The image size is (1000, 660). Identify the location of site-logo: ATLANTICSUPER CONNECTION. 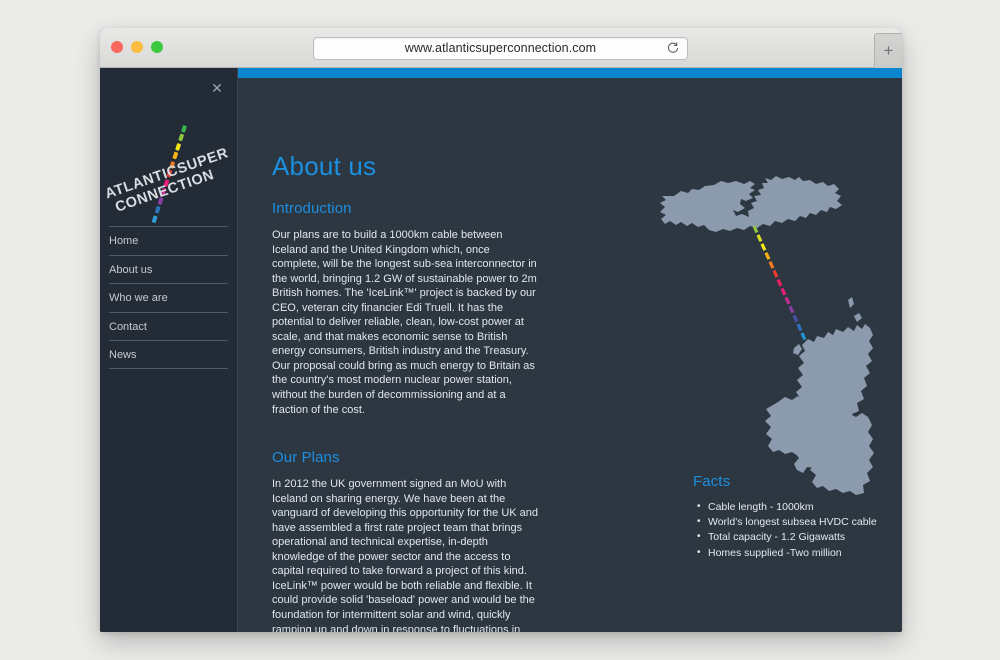
(168, 175).